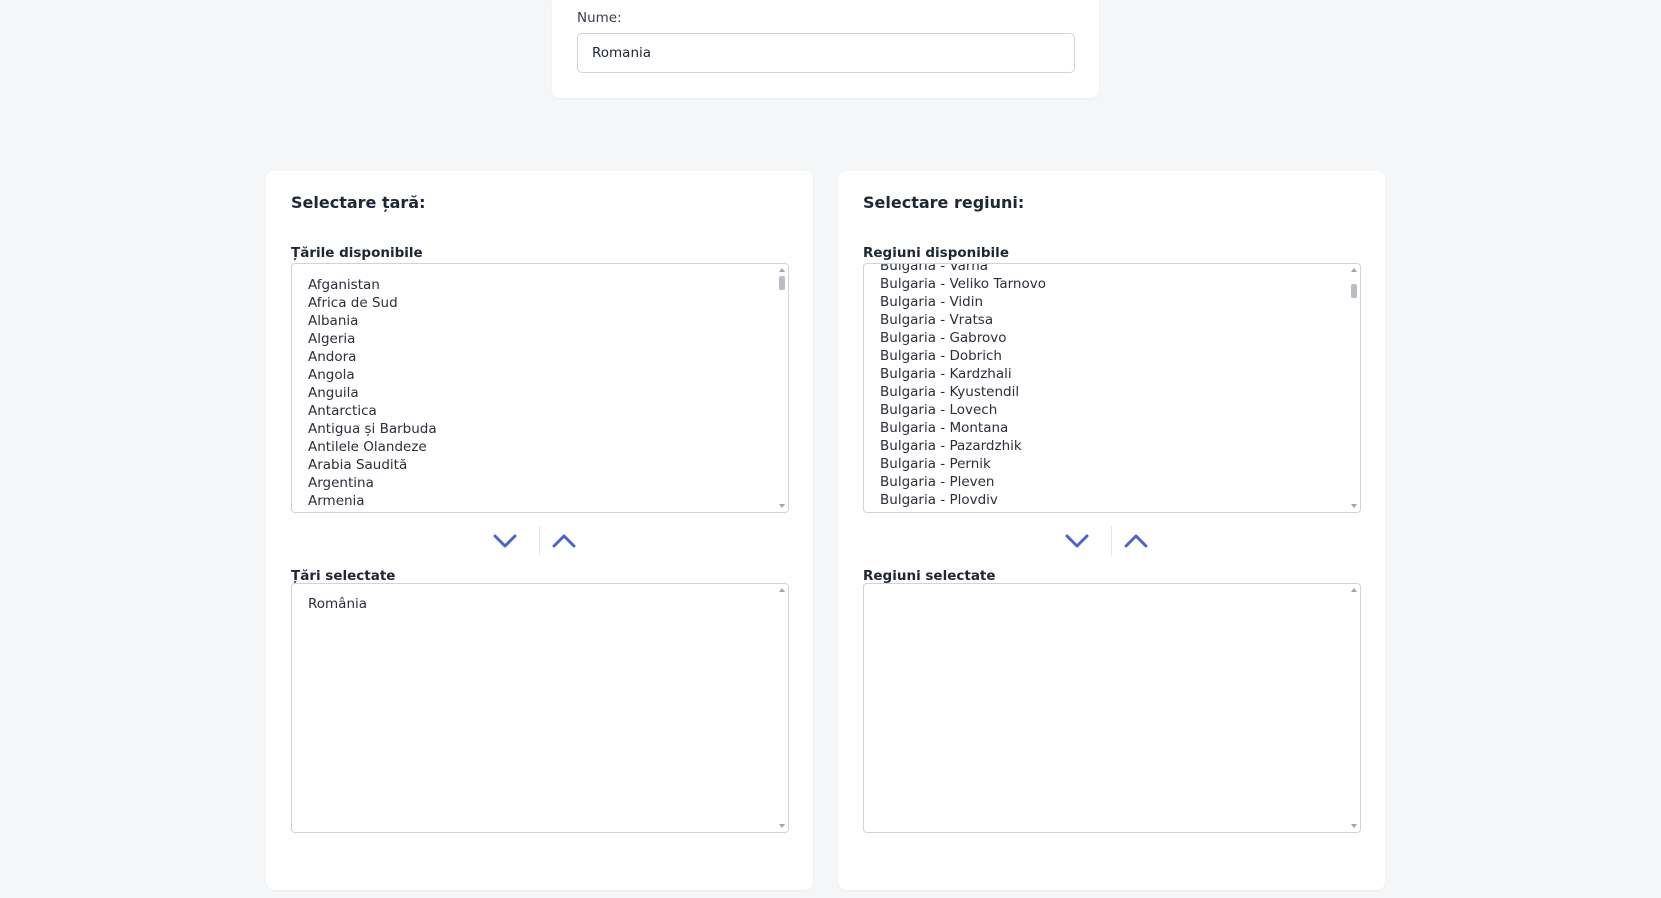 The width and height of the screenshot is (1661, 898). I want to click on selected-countries-scrollbar, so click(782, 708).